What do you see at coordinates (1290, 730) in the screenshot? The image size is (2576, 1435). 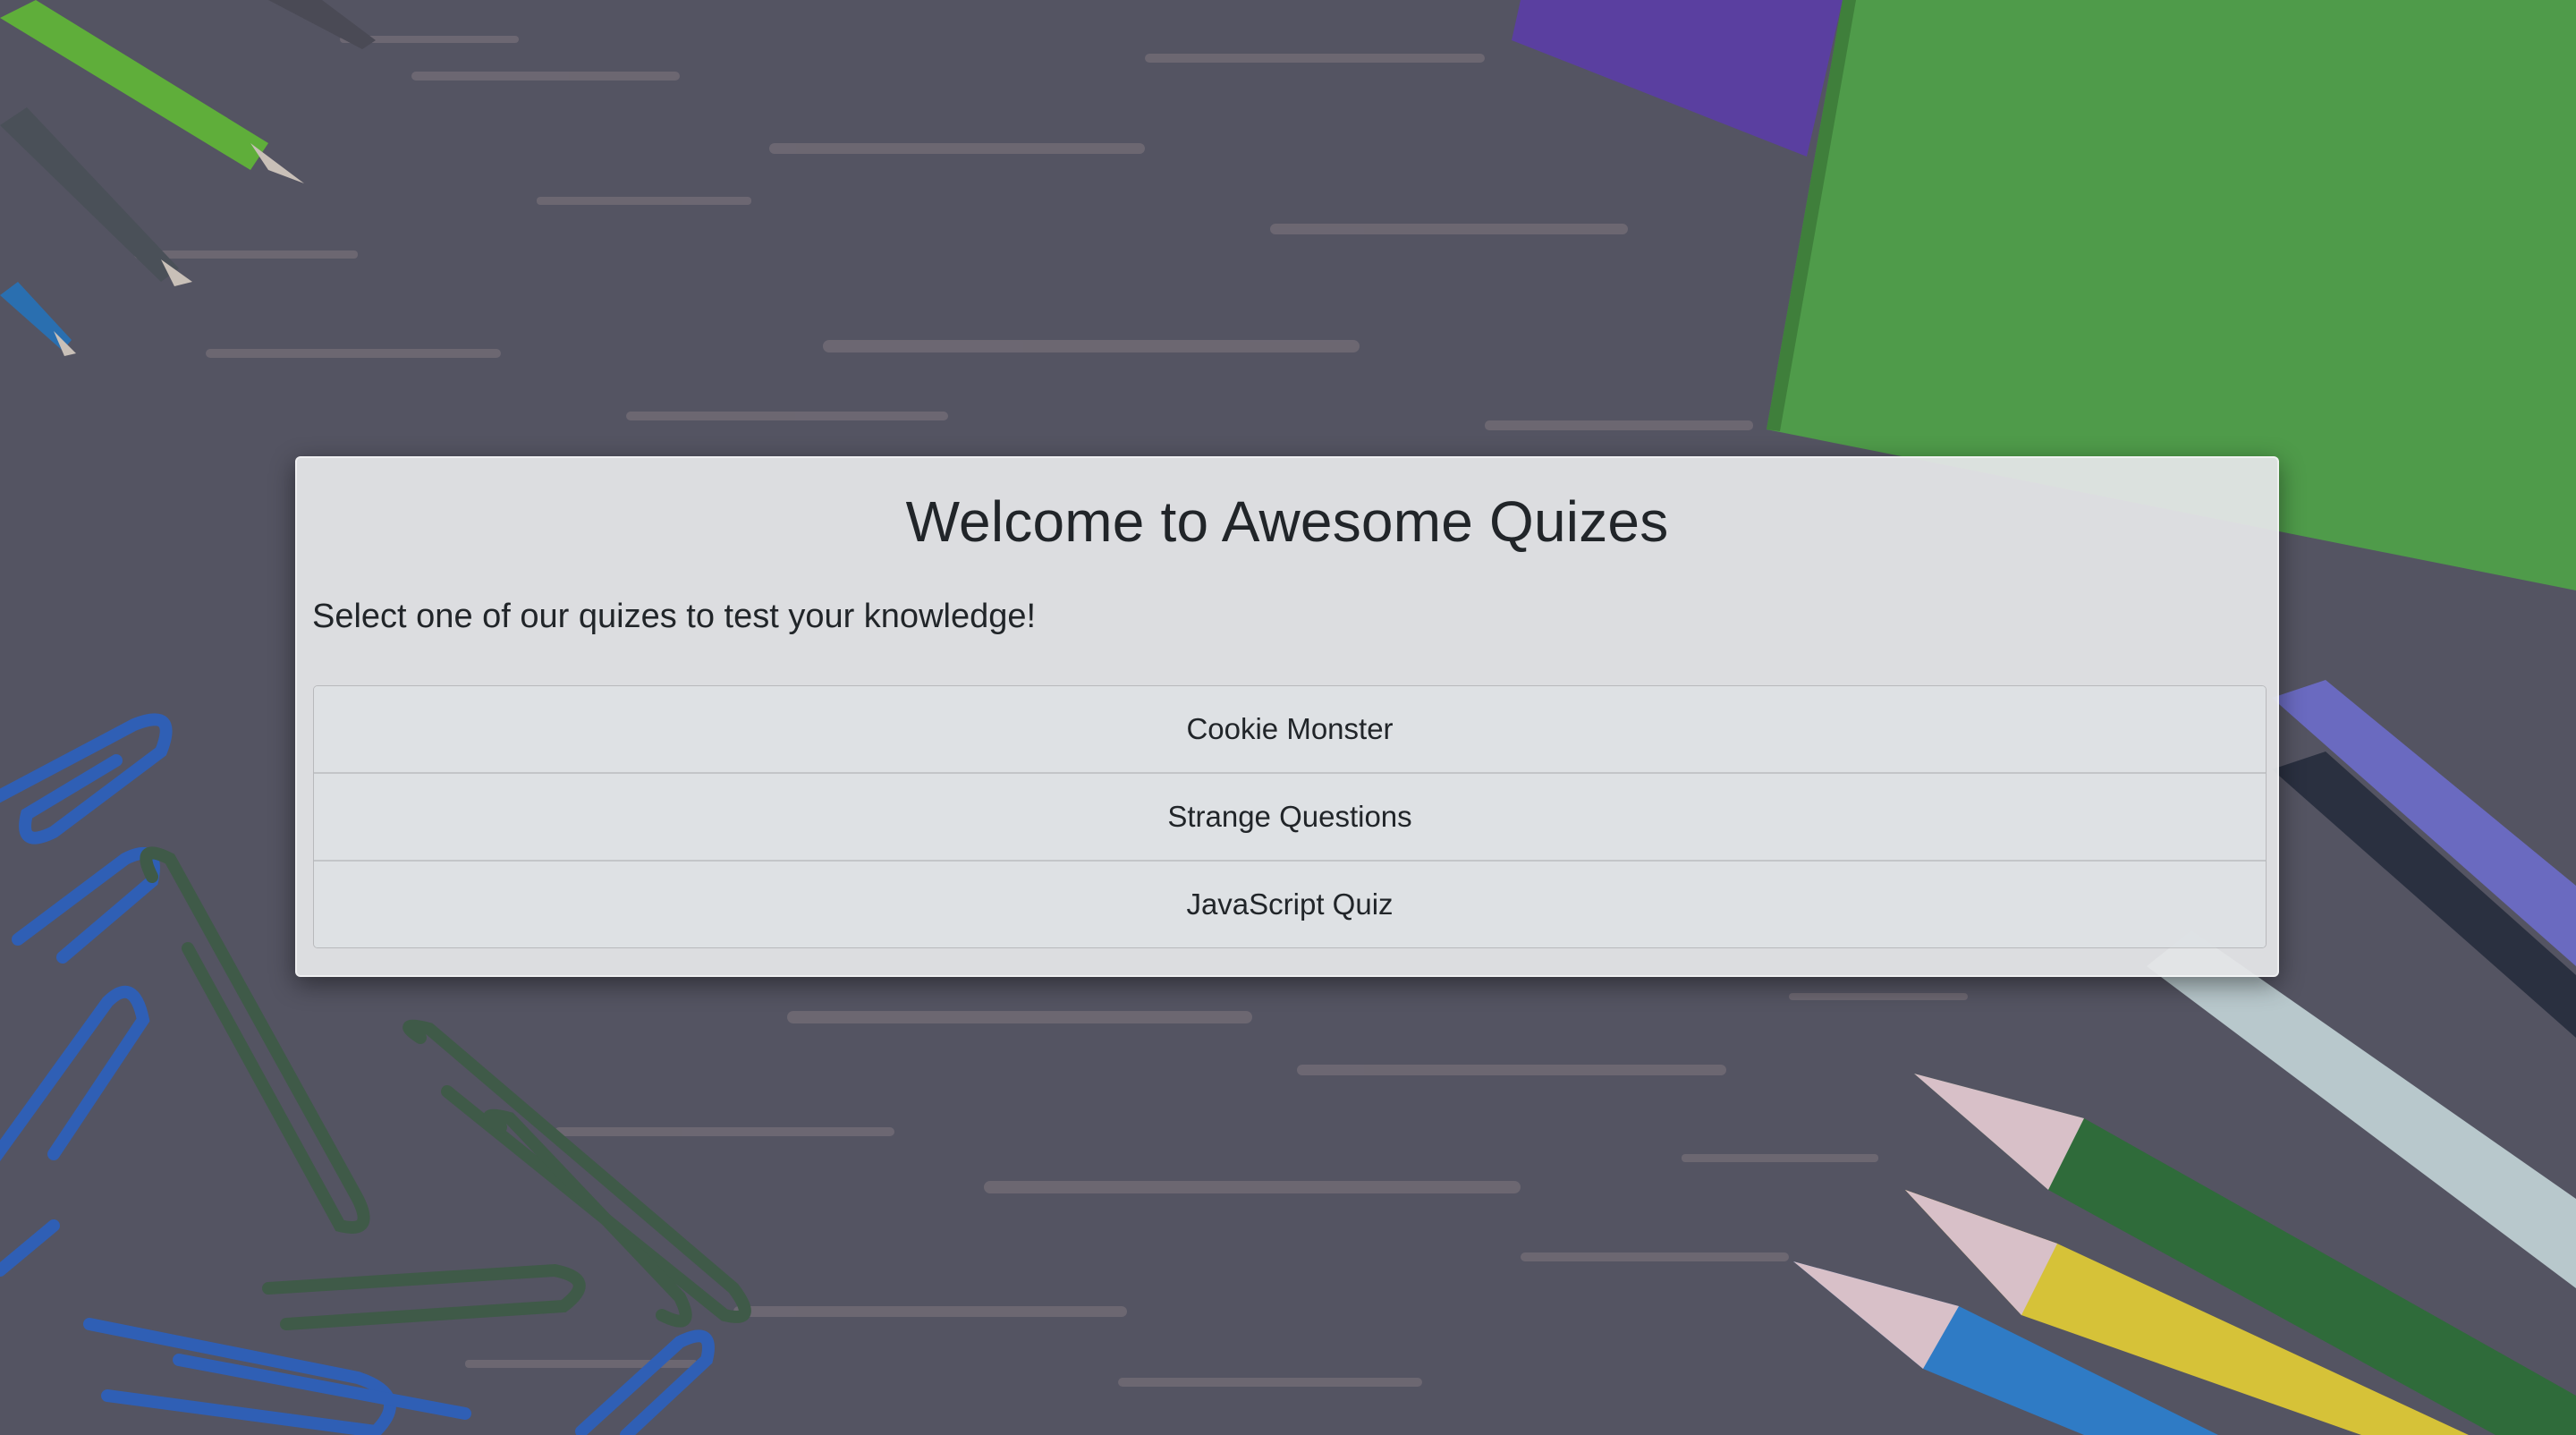 I see `quiz-item-cookie-monster: Cookie Monster` at bounding box center [1290, 730].